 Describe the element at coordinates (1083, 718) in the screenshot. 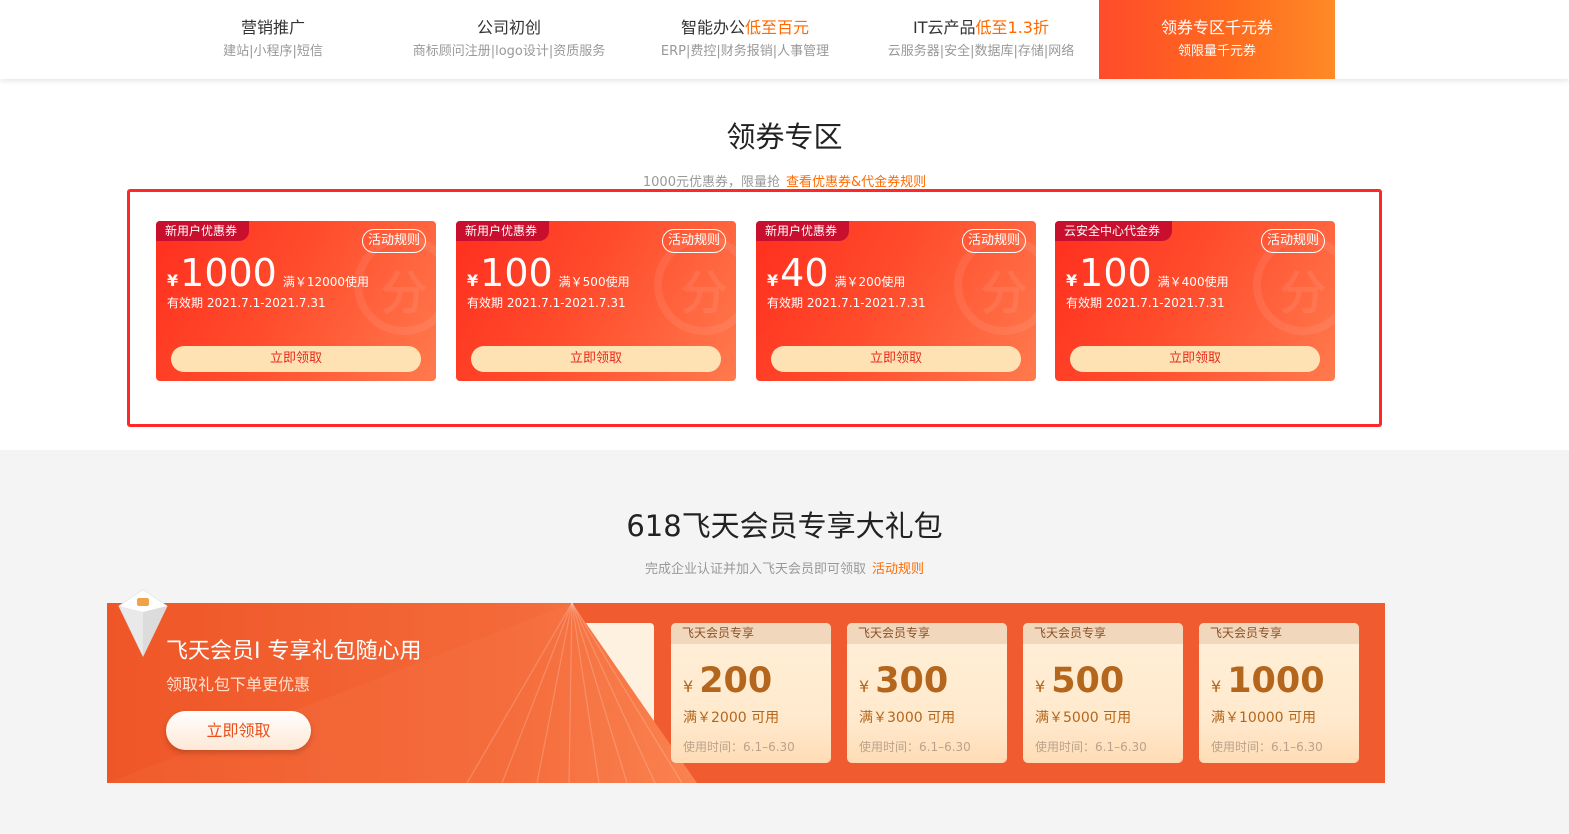

I see `member-card-condition: 满￥5000 可用` at that location.